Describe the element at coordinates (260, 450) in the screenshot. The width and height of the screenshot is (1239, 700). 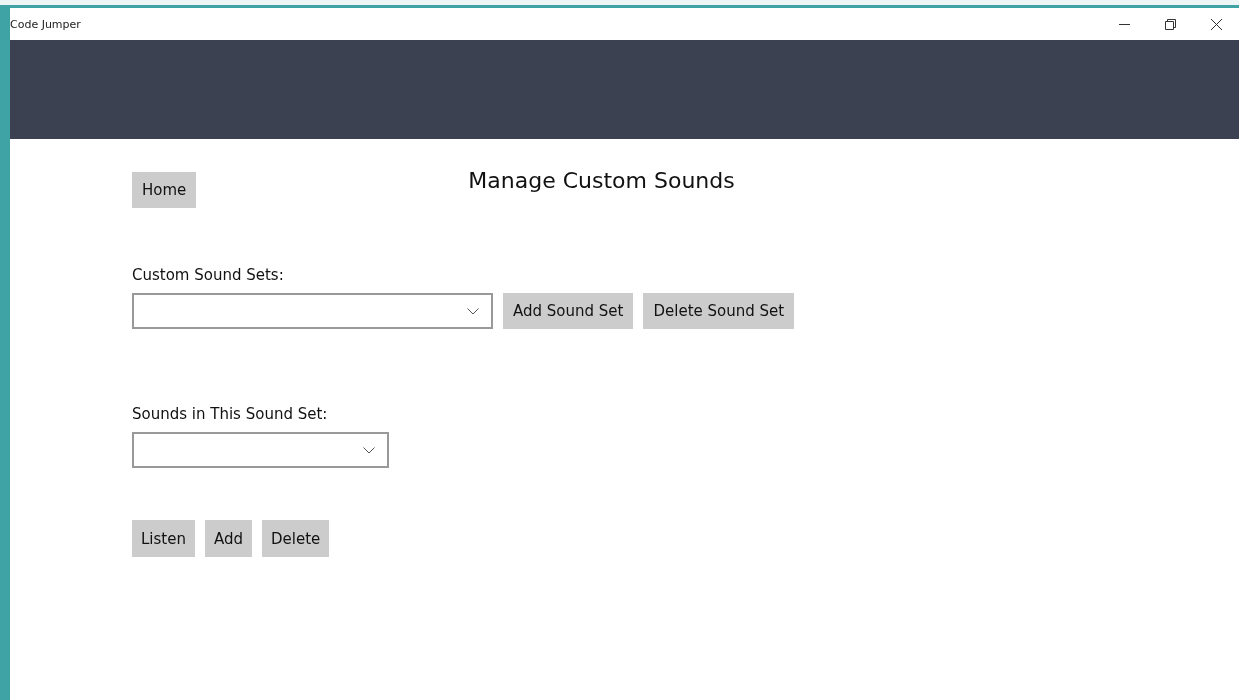
I see `sound-dropdown` at that location.